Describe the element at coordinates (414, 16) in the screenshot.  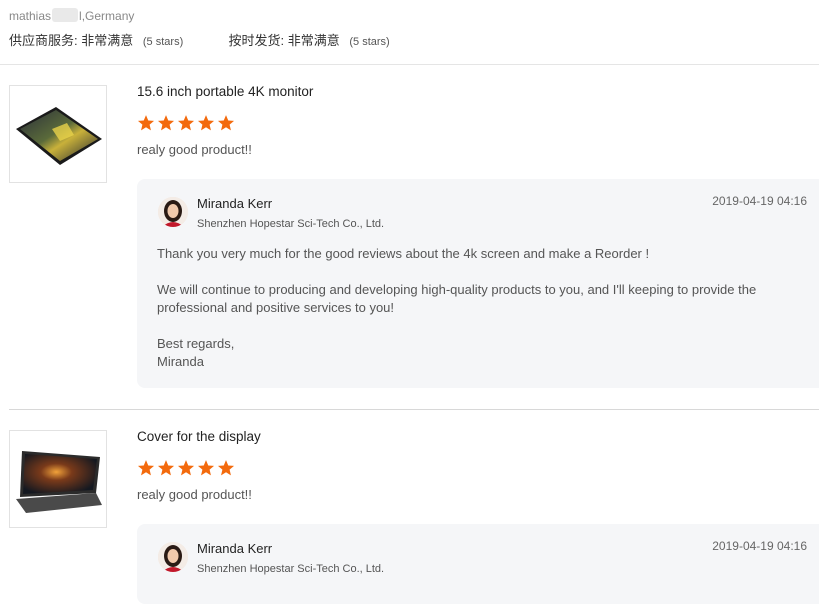
I see `reviewer-info: mathias l,Germany` at that location.